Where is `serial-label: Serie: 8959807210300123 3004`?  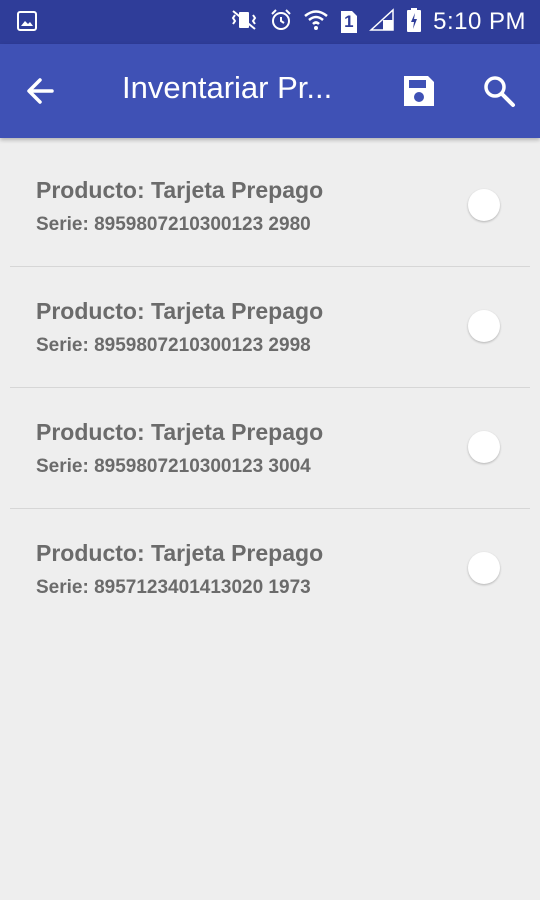 serial-label: Serie: 8959807210300123 3004 is located at coordinates (173, 466).